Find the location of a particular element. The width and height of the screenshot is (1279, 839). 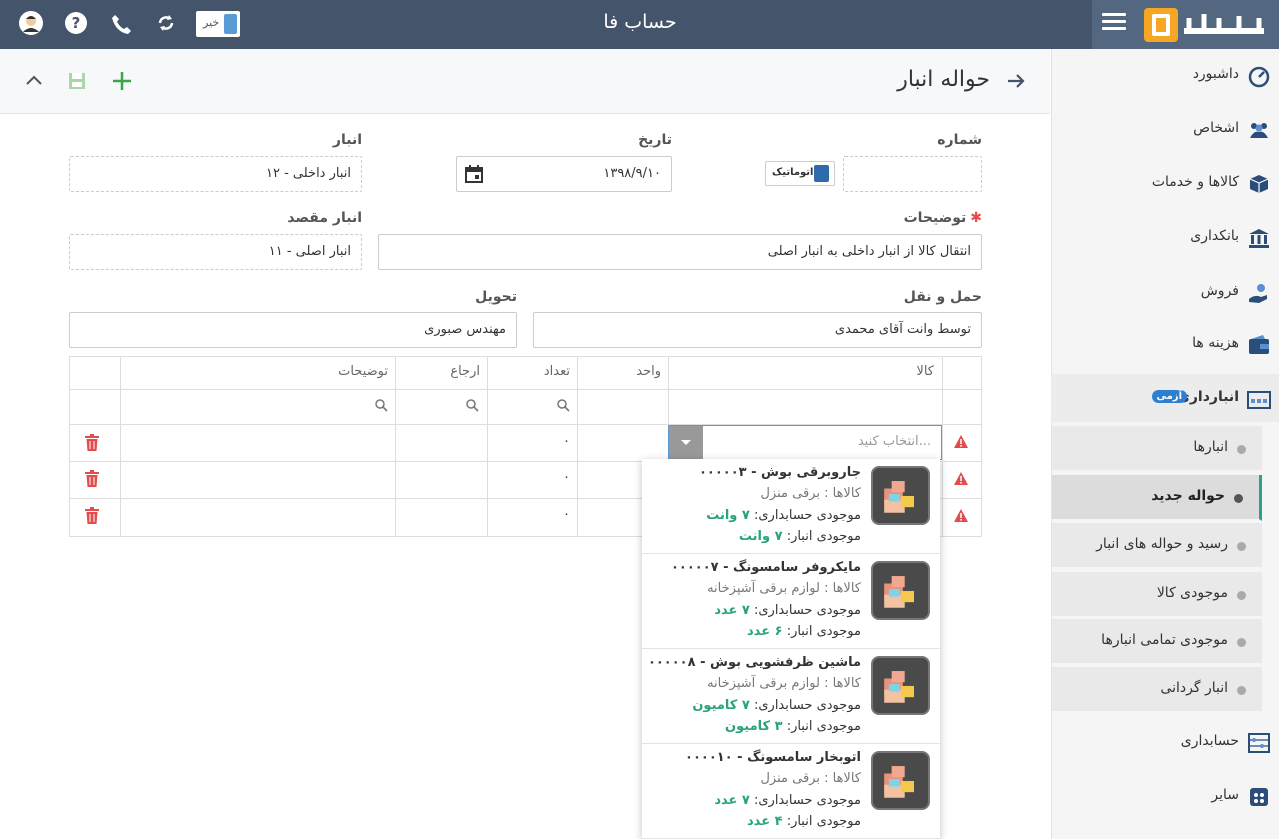

sidebar-item-persons: اشخاص is located at coordinates (1165, 130).